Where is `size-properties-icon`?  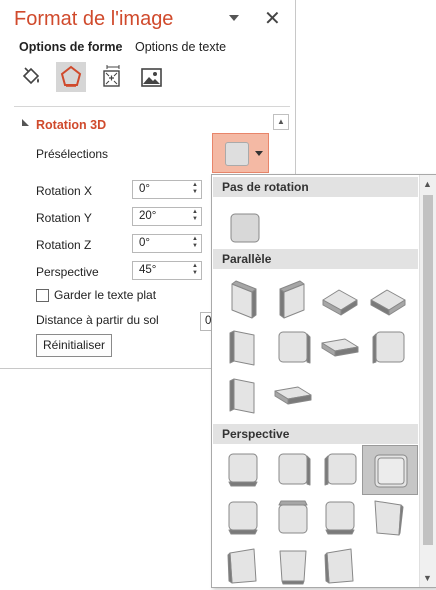
size-properties-icon is located at coordinates (111, 77).